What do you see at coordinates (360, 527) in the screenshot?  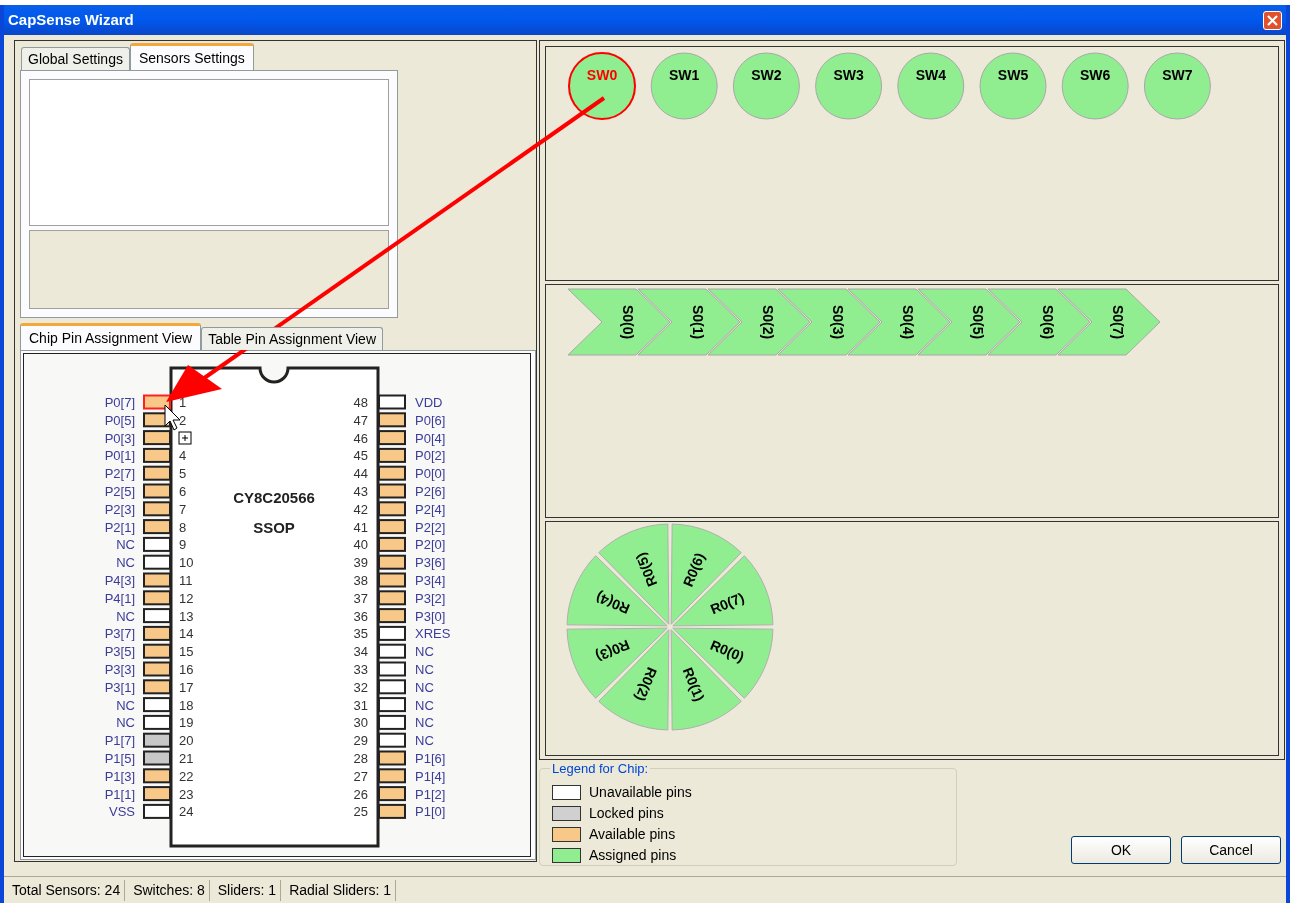 I see `pin-number: 41` at bounding box center [360, 527].